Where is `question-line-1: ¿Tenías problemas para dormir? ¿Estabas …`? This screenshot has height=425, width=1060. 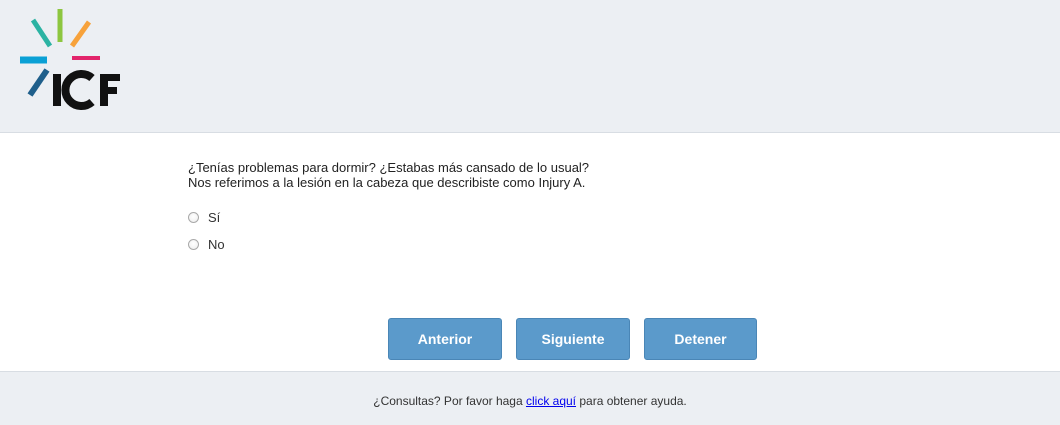
question-line-1: ¿Tenías problemas para dormir? ¿Estabas … is located at coordinates (389, 167).